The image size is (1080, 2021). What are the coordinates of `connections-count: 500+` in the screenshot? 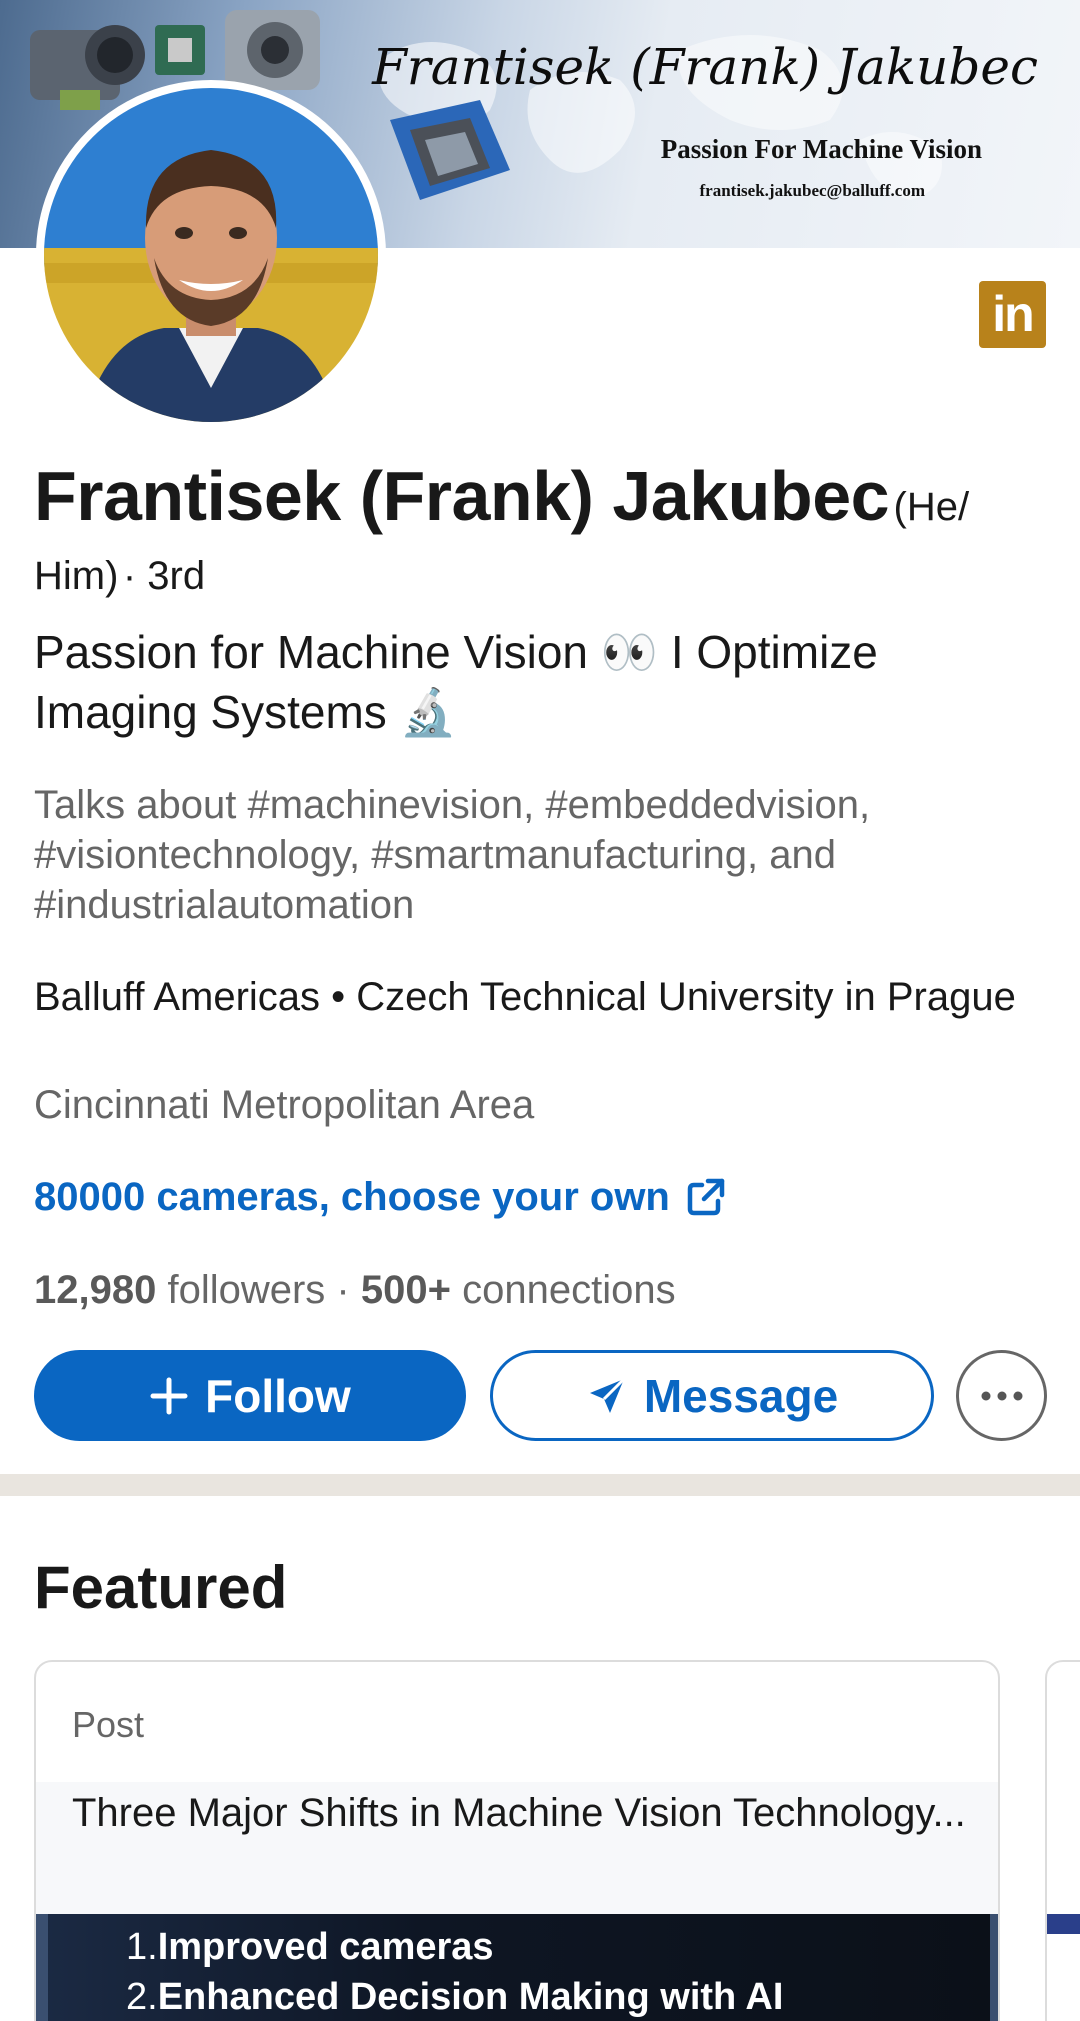 It's located at (405, 1290).